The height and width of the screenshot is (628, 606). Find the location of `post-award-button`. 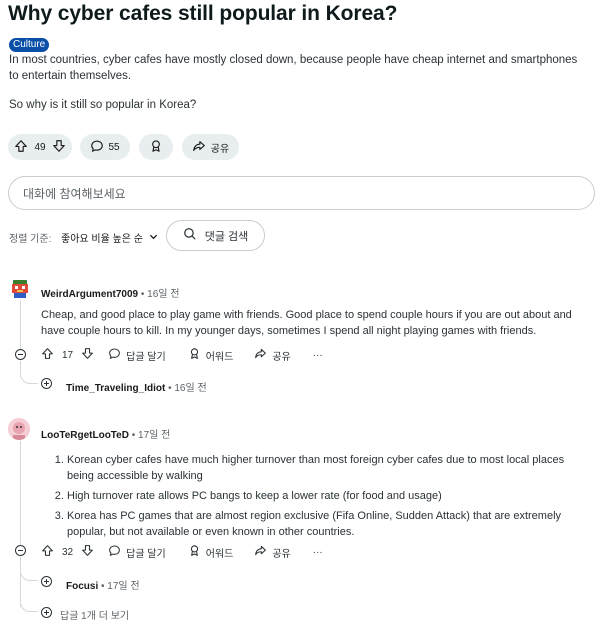

post-award-button is located at coordinates (156, 147).